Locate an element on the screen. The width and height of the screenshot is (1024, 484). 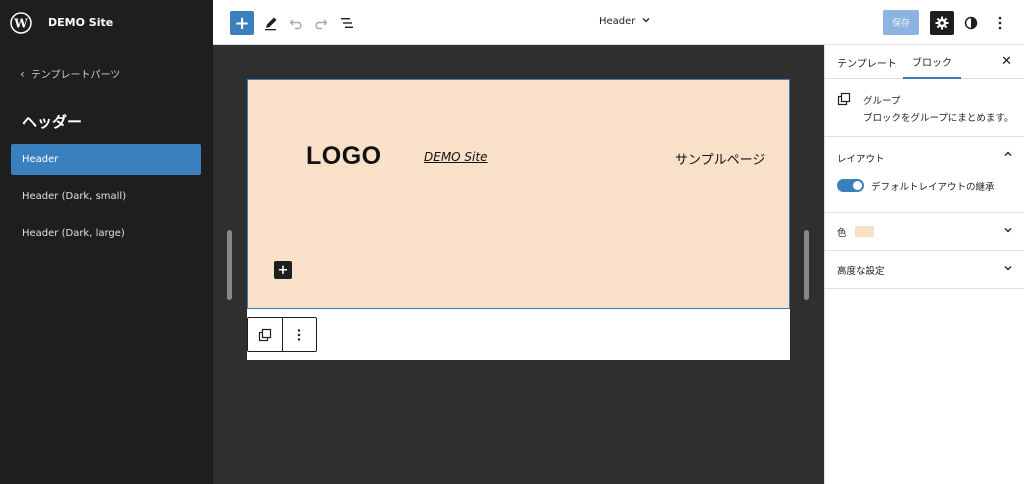
close-icon: ✕ is located at coordinates (1006, 61).